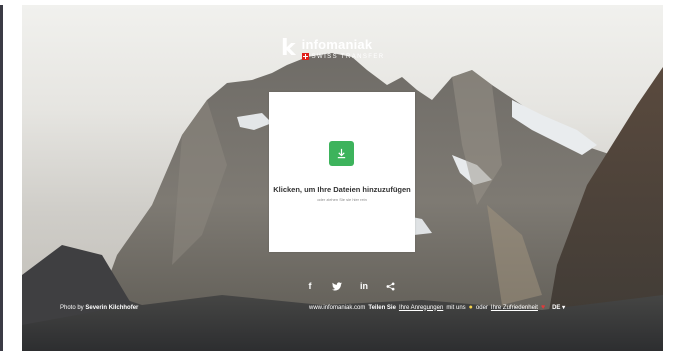 This screenshot has width=675, height=356. Describe the element at coordinates (390, 286) in the screenshot. I see `share-icon` at that location.